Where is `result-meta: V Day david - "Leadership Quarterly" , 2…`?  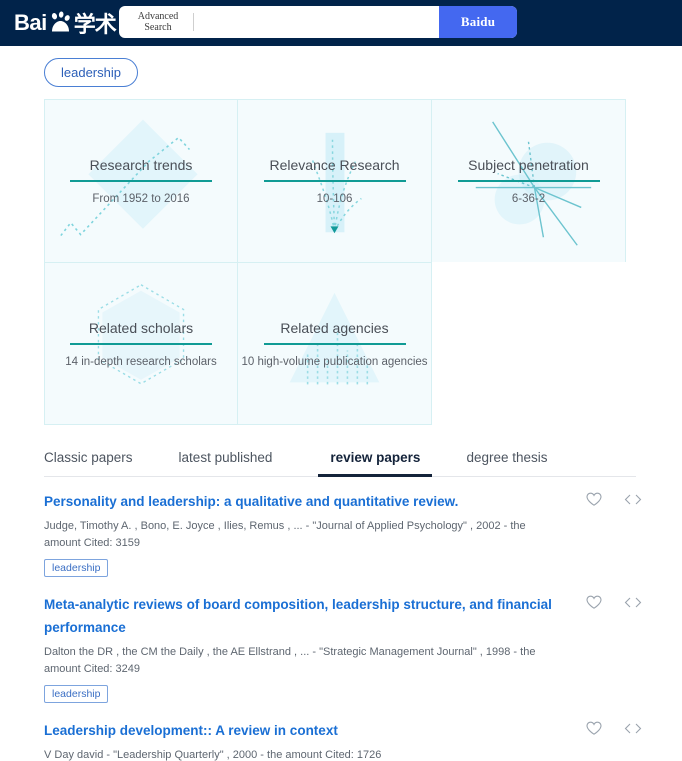 result-meta: V Day david - "Leadership Quarterly" , 2… is located at coordinates (213, 754).